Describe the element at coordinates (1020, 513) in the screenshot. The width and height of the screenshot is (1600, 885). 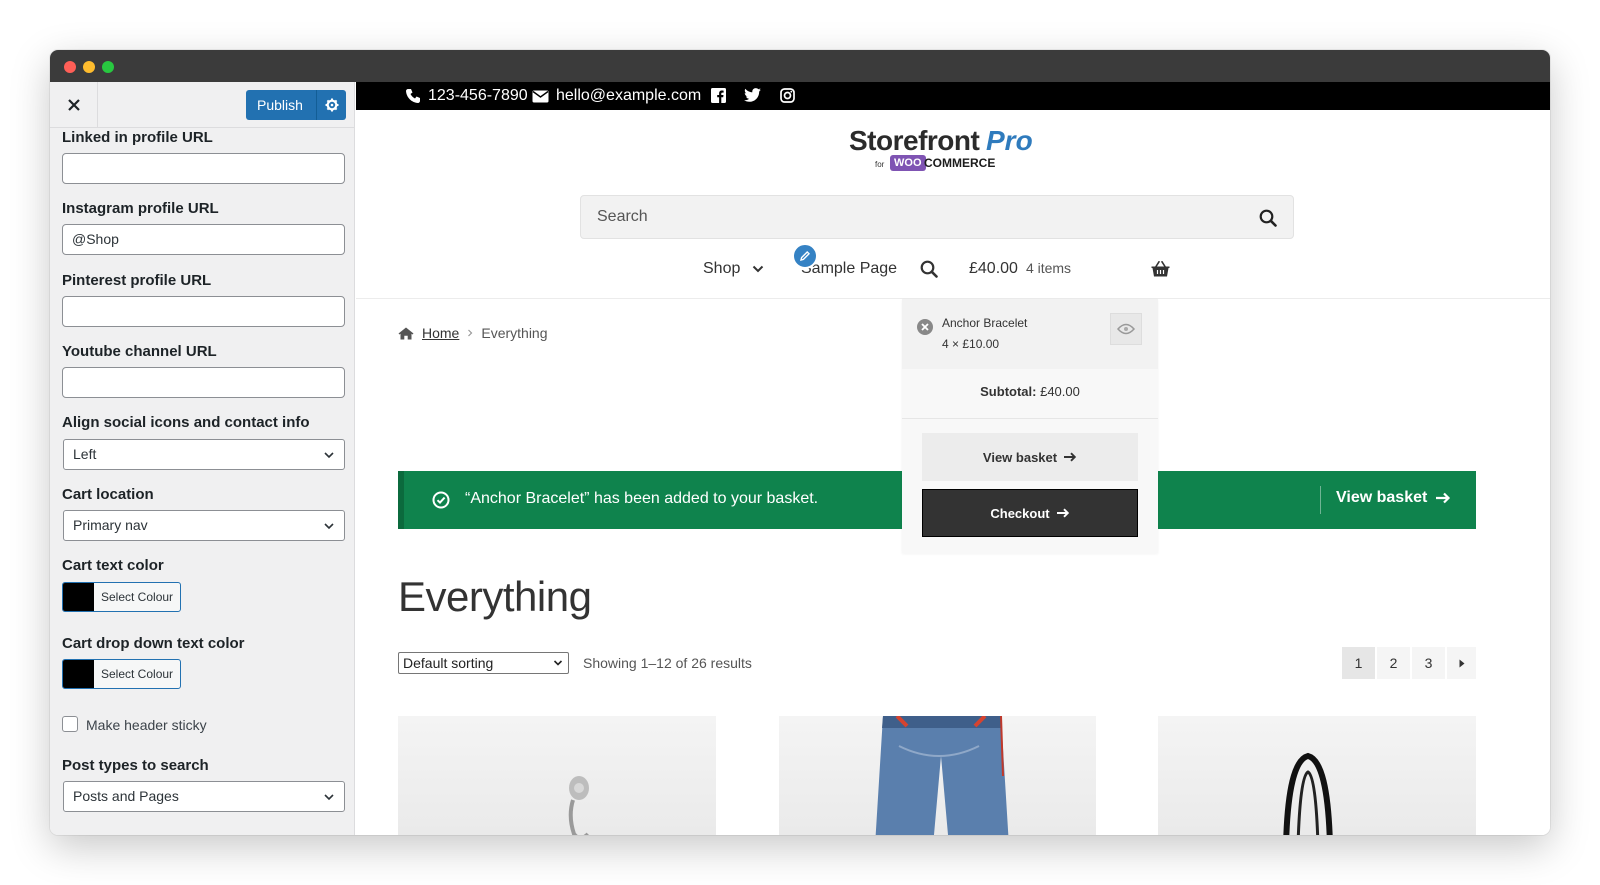
I see `mini-cart-checkout-label: Checkout` at that location.